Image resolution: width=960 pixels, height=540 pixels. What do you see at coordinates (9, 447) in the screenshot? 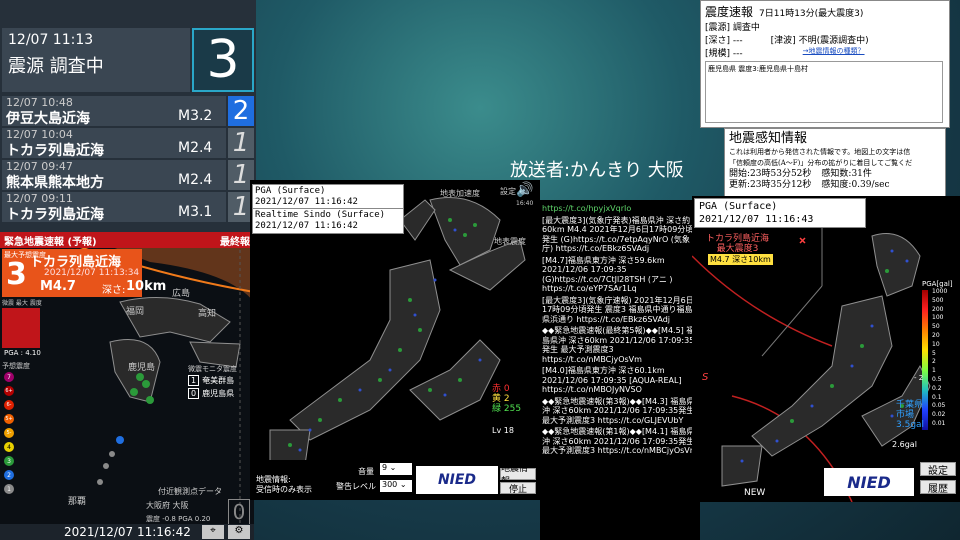
I see `scale-4: 4` at bounding box center [9, 447].